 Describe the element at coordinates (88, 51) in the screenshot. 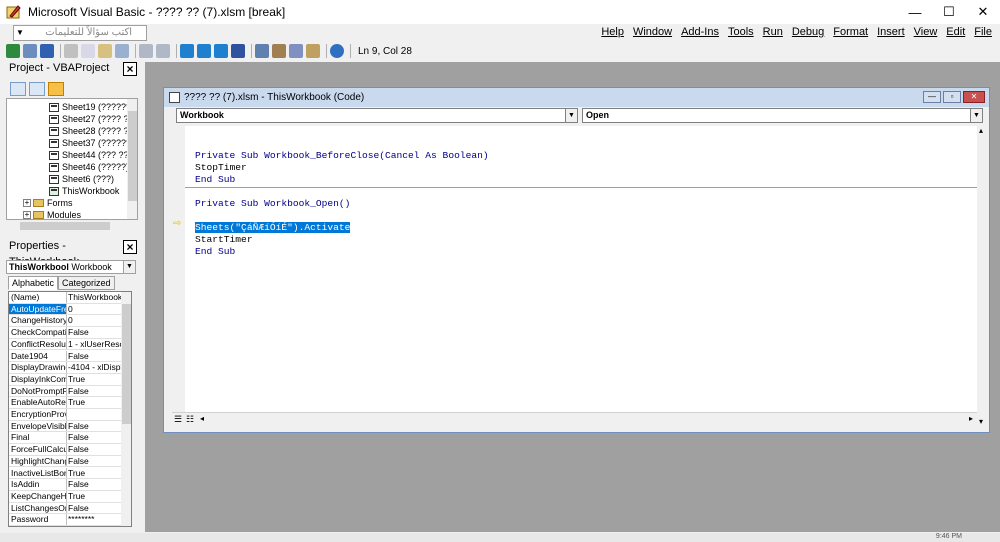

I see `copy-icon` at that location.